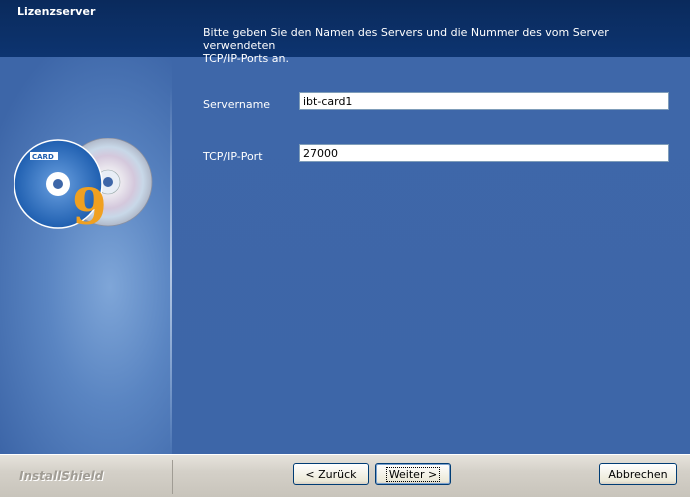 The height and width of the screenshot is (497, 690). I want to click on installshield-logo: InstallShield, so click(61, 476).